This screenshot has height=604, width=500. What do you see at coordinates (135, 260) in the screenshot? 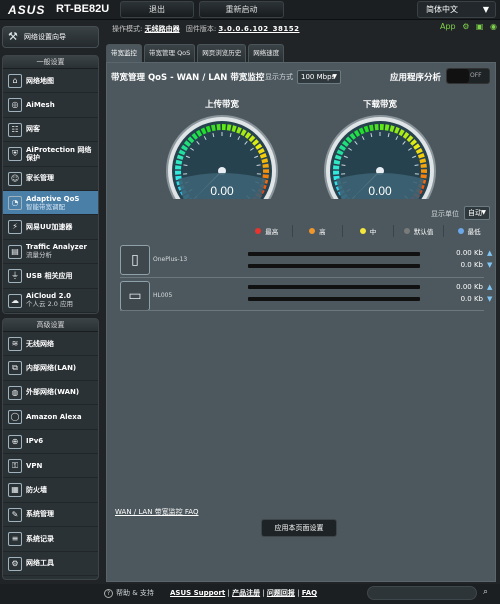
I see `phone-icon: ▯` at bounding box center [135, 260].